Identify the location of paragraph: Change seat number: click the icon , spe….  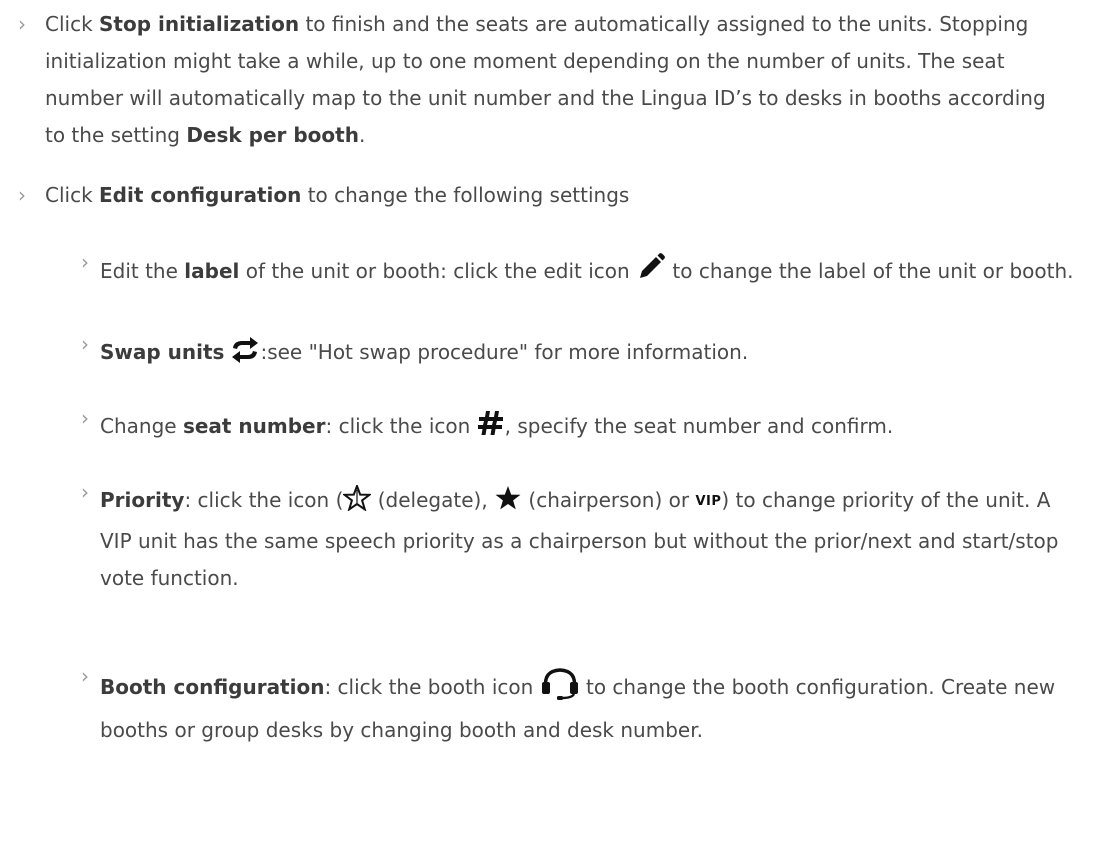
(587, 428).